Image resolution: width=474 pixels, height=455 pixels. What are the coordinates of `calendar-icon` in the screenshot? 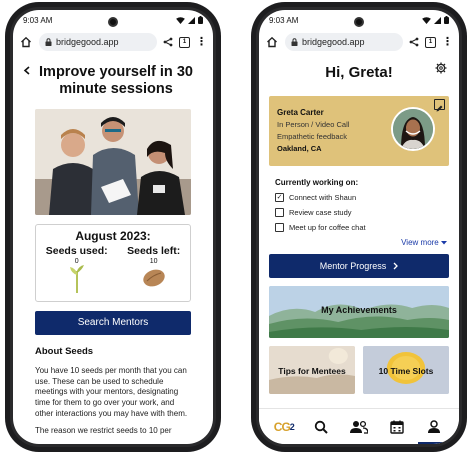 It's located at (397, 427).